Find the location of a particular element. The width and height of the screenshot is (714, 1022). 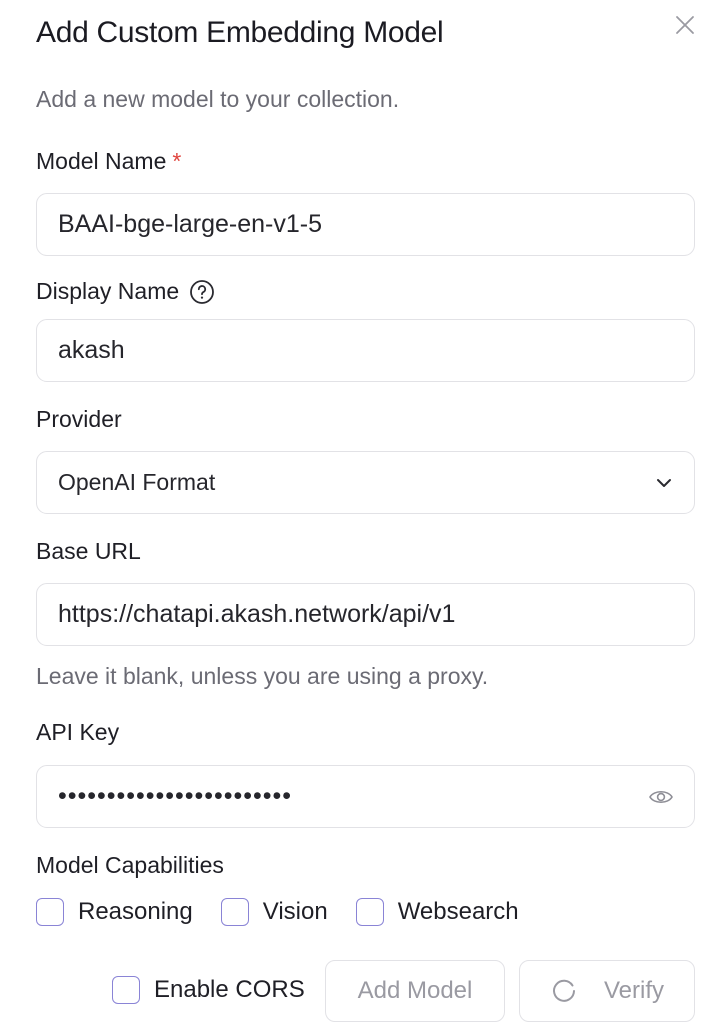

capability-vision: Vision is located at coordinates (274, 912).